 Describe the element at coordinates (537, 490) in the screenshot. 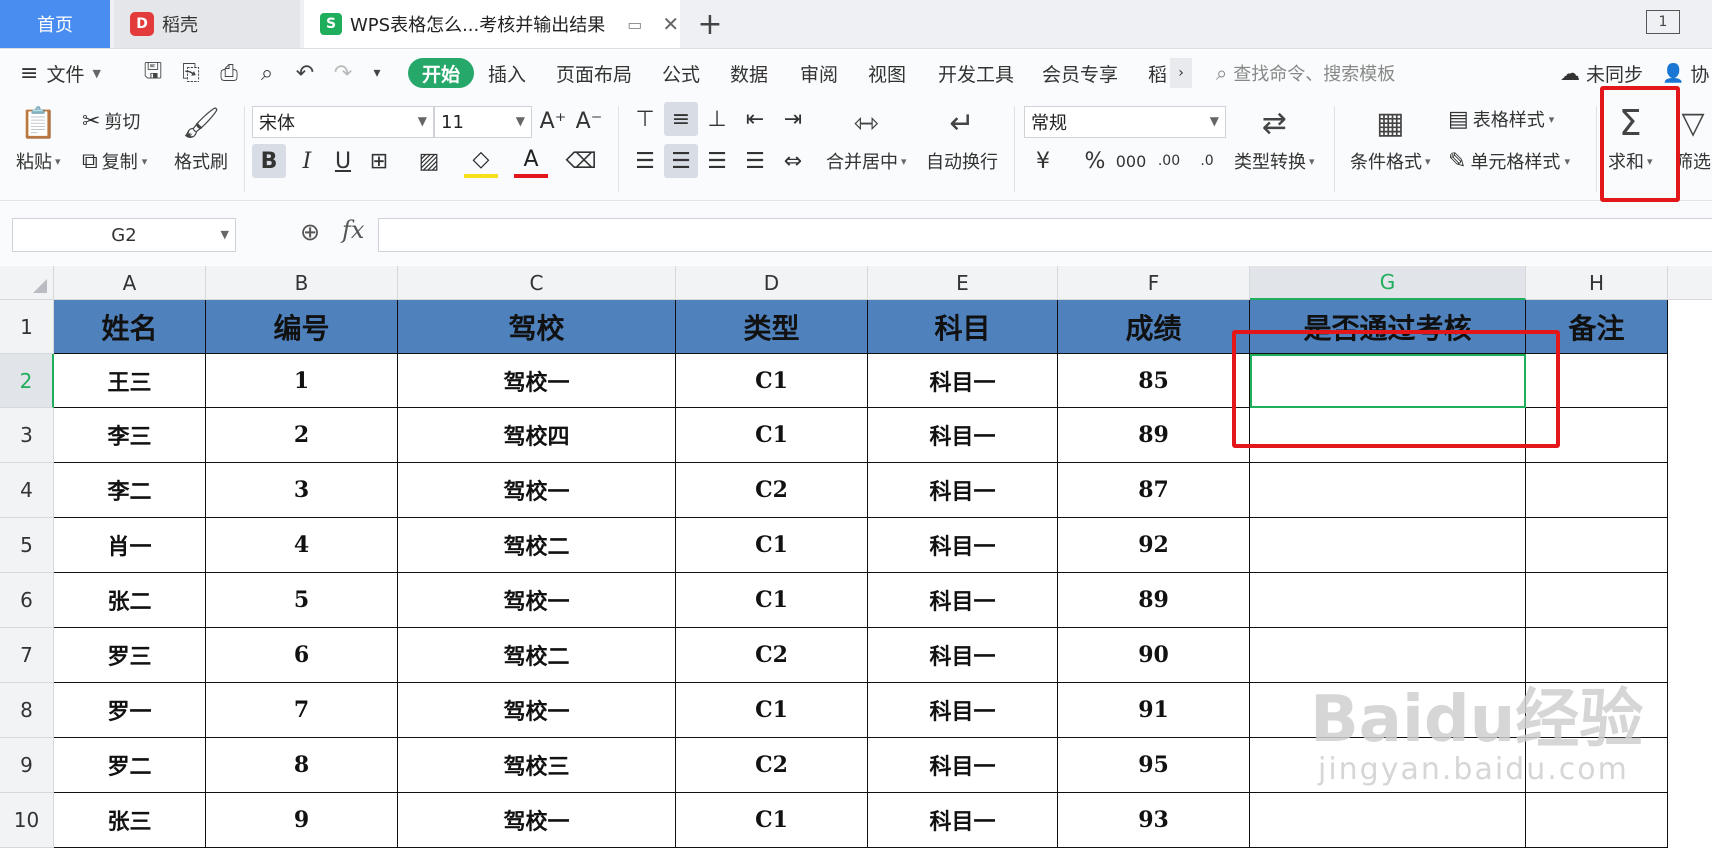

I see `cell-c4: 驾校一` at that location.